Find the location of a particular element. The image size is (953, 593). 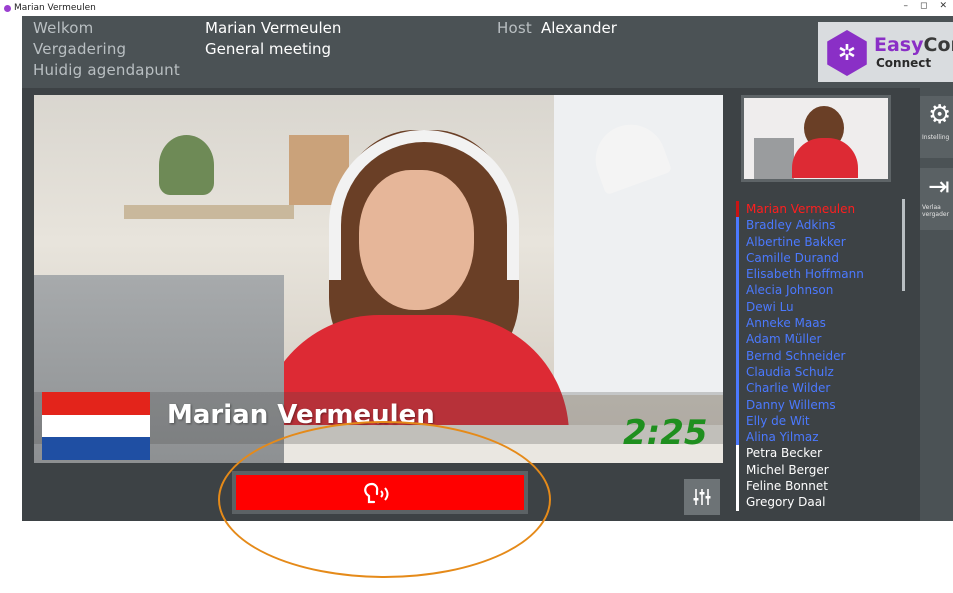

exit-door-icon: ⇥ is located at coordinates (939, 187).